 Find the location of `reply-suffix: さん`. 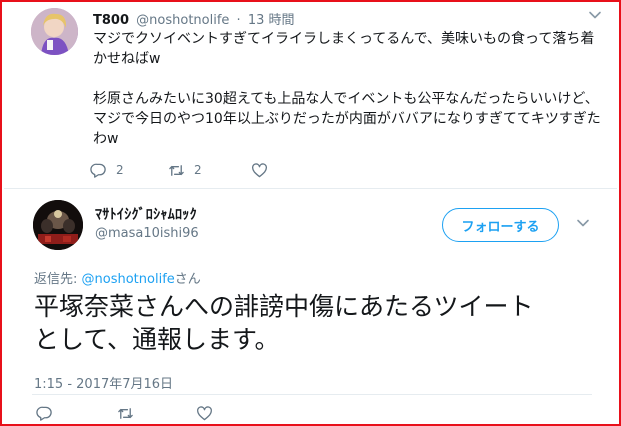

reply-suffix: さん is located at coordinates (187, 279).